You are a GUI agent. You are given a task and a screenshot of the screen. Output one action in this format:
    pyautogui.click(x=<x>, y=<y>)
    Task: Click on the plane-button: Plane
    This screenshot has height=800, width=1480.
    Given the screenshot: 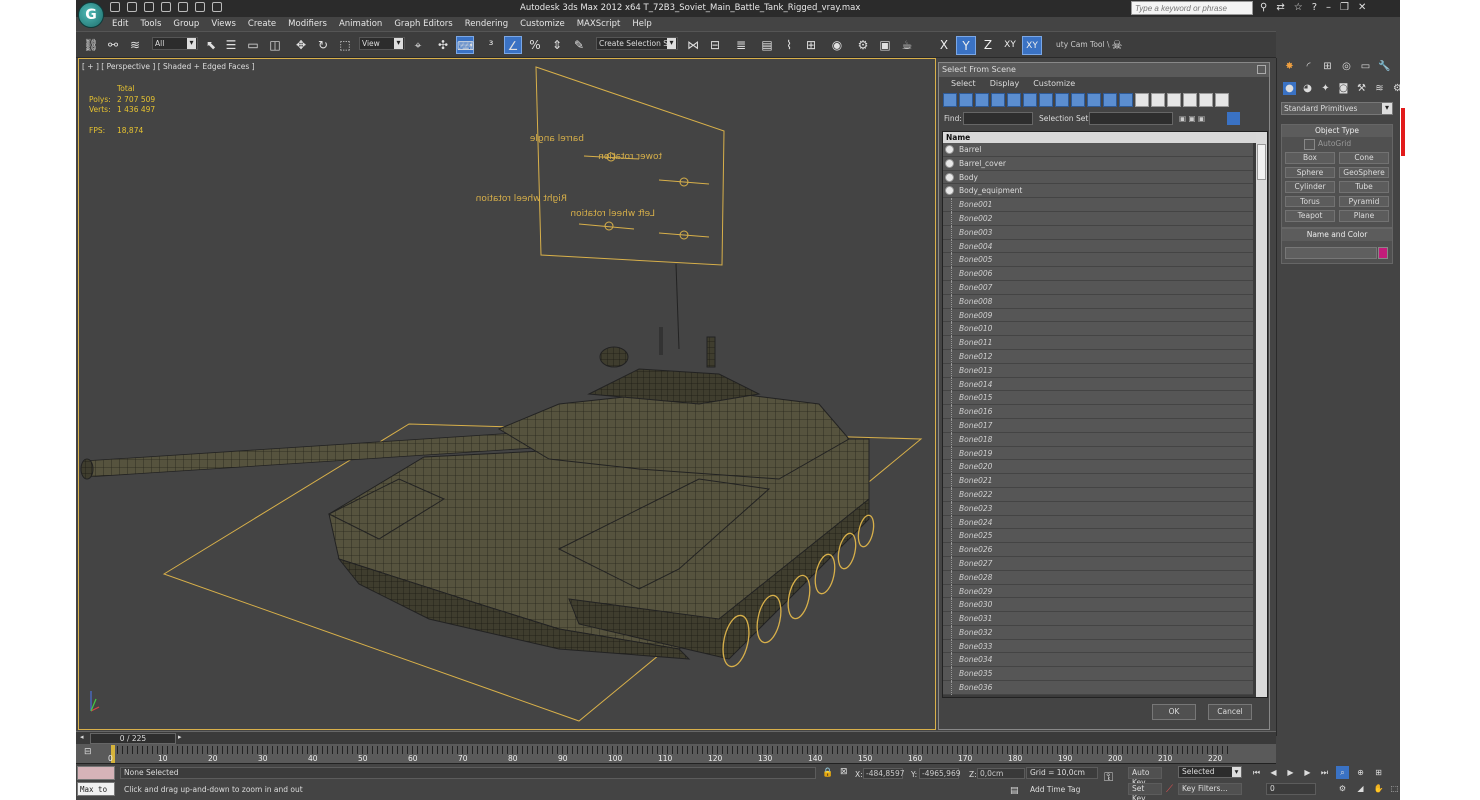 What is the action you would take?
    pyautogui.click(x=1364, y=216)
    